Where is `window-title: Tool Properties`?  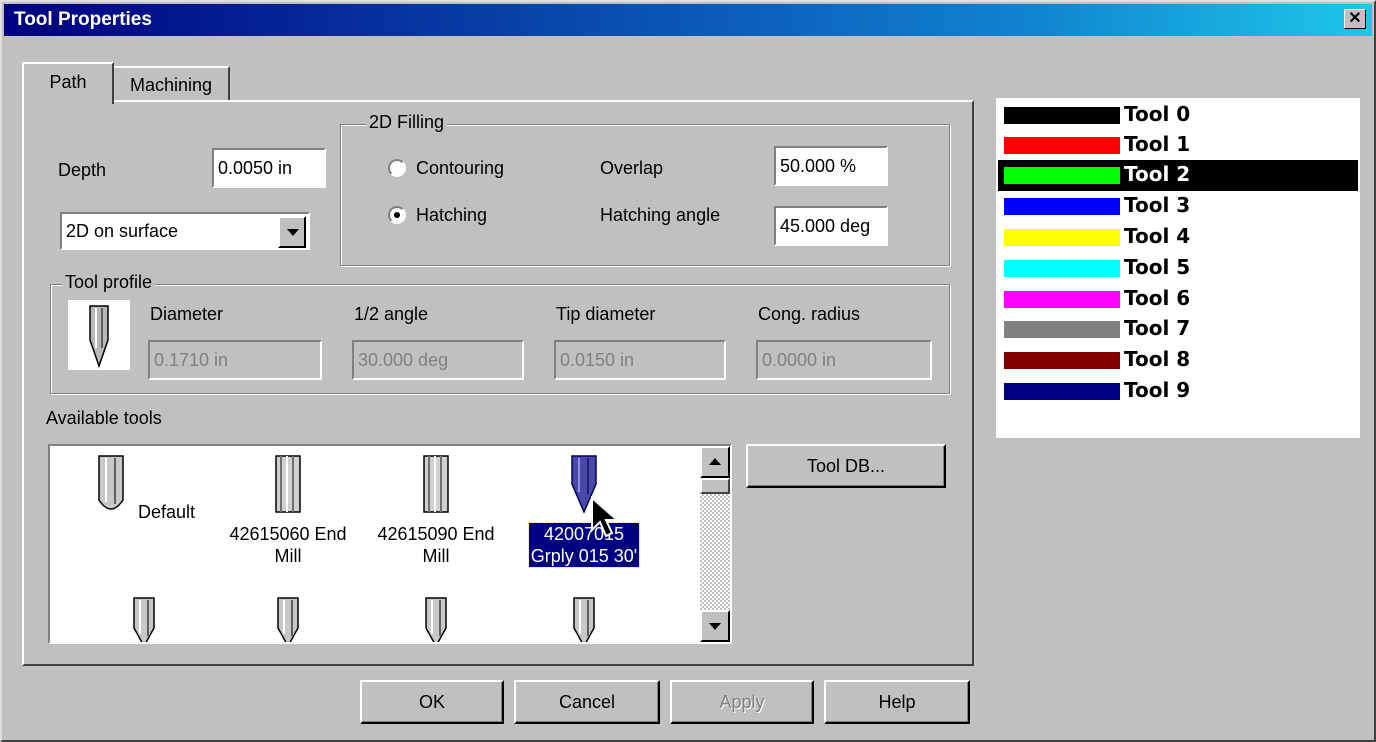
window-title: Tool Properties is located at coordinates (83, 19).